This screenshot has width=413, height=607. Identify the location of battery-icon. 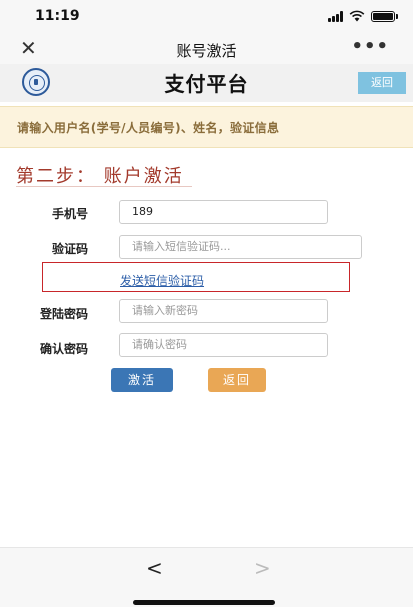
(384, 16).